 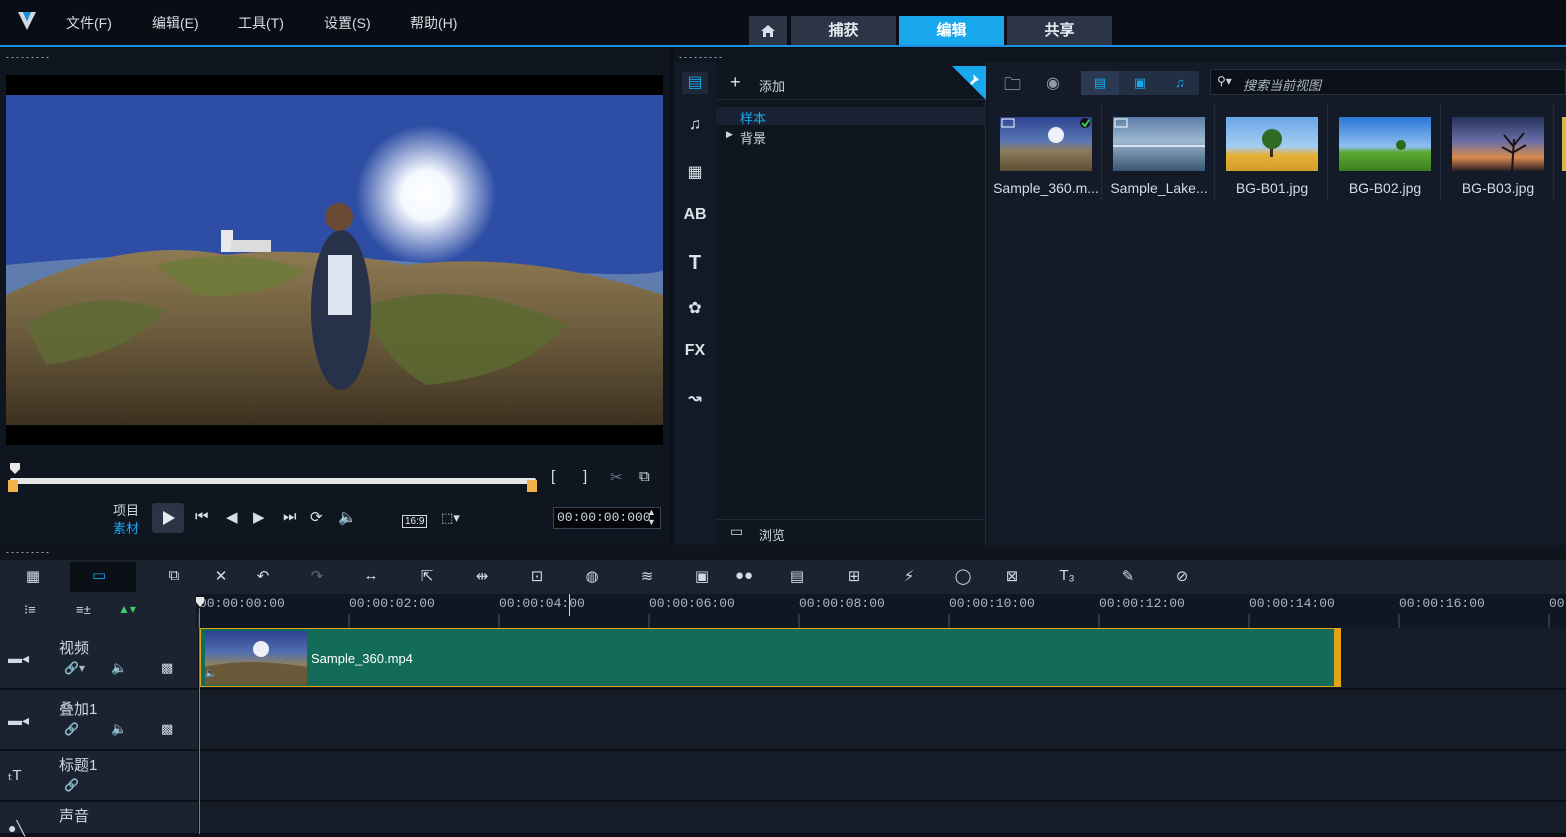 I want to click on repeat-icon: ⟳, so click(x=316, y=517).